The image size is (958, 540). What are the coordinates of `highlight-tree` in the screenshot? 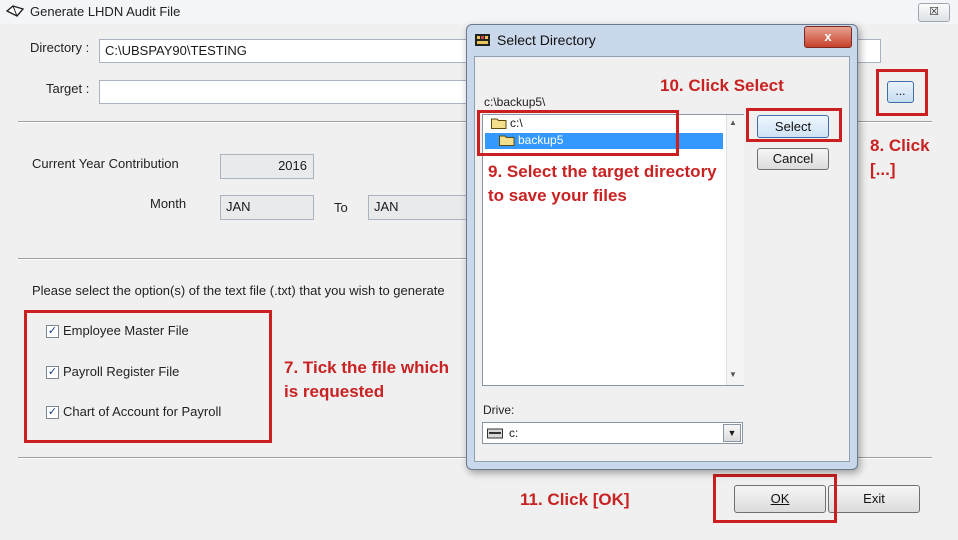 It's located at (578, 133).